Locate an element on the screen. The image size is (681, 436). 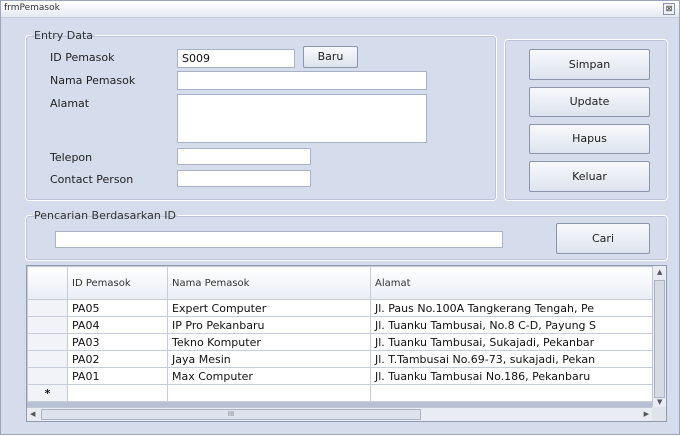
header-row: ID Pemasok Nama Pemasok Alamat is located at coordinates (340, 283).